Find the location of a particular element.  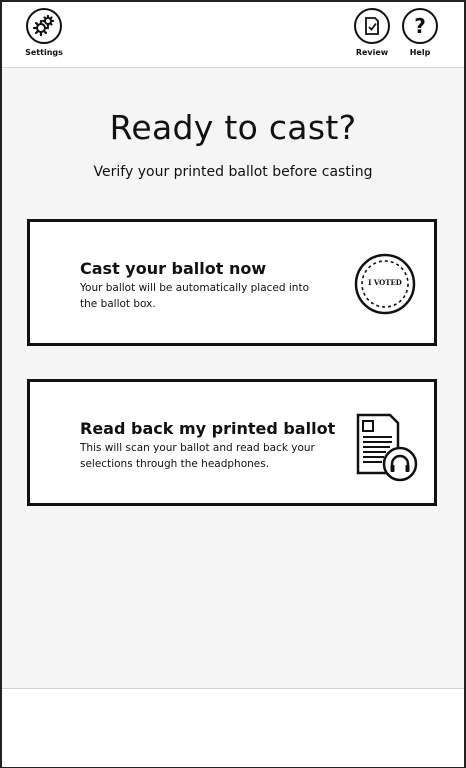

cast-ballot-title: Cast your ballot now is located at coordinates (173, 268).